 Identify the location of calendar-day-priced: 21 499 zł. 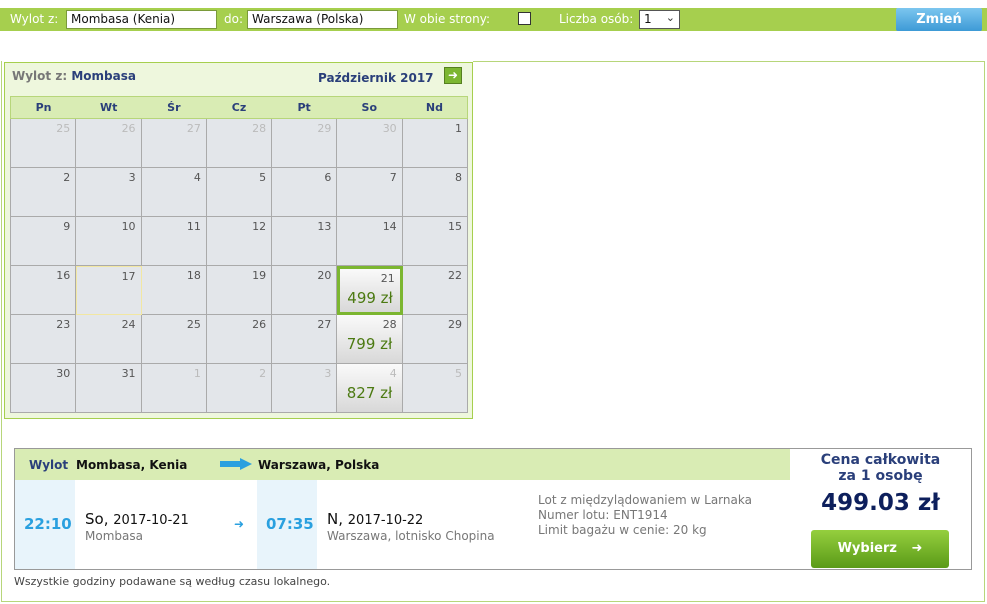
(370, 290).